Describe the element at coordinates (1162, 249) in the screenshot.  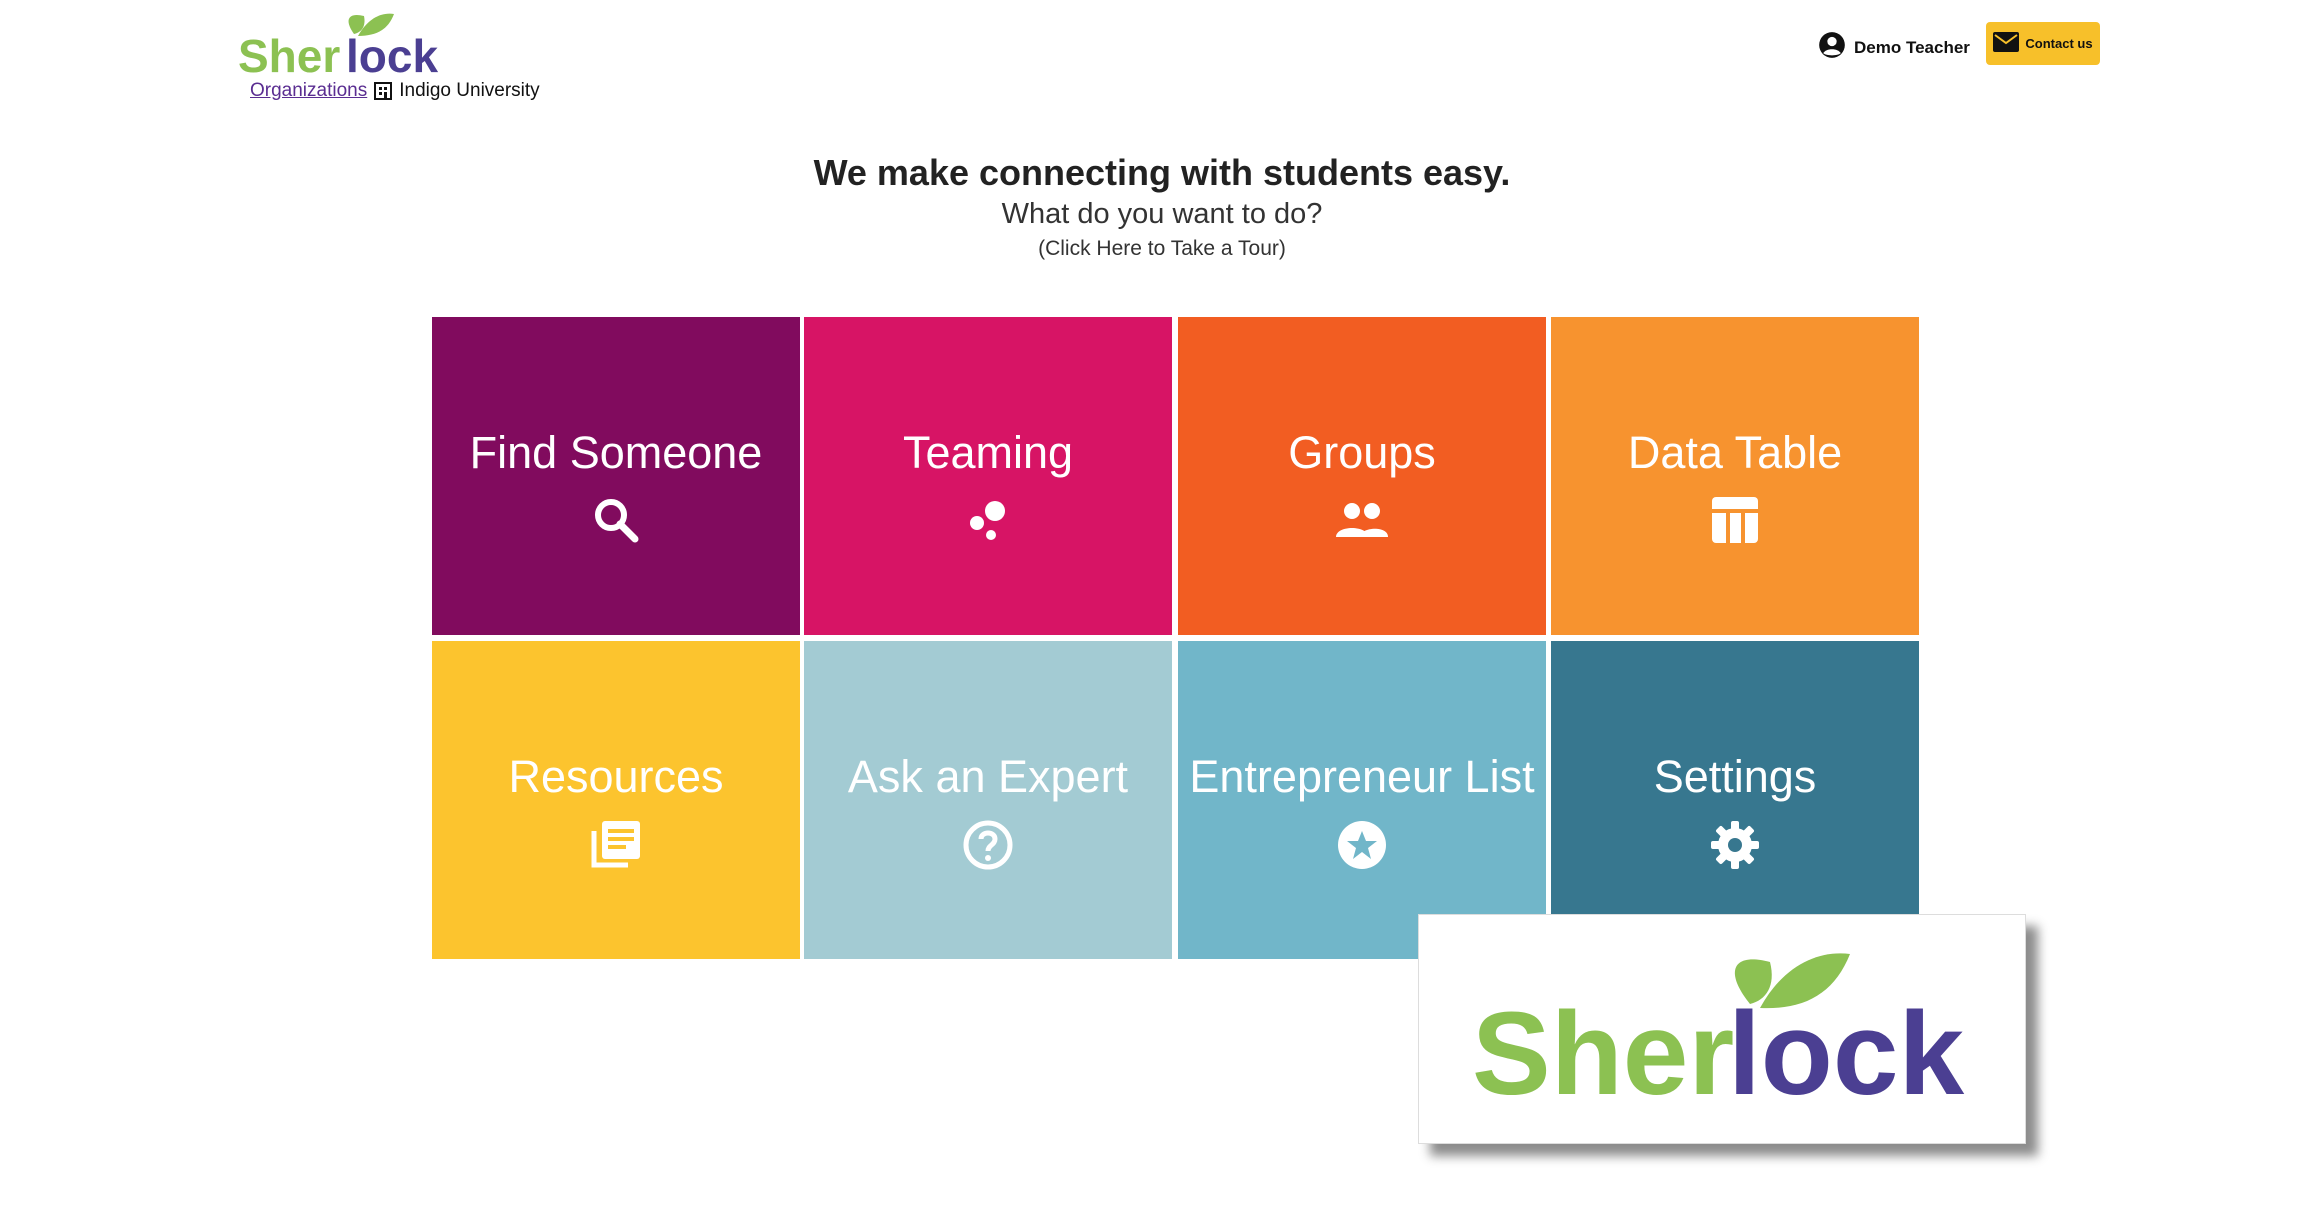
I see `take-tour-link: (Click Here to Take a Tour)` at that location.